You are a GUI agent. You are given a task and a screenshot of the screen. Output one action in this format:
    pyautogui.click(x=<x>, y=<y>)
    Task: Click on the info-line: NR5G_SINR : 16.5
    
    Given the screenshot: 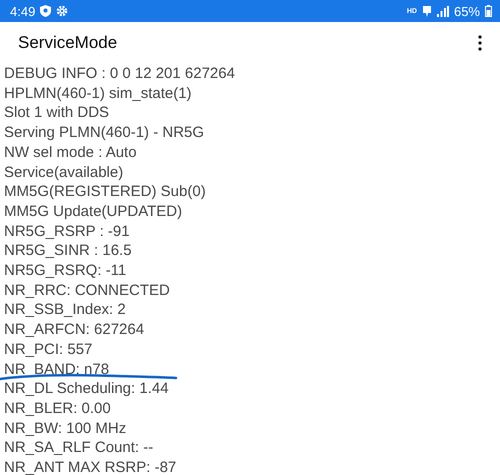 What is the action you would take?
    pyautogui.click(x=68, y=251)
    